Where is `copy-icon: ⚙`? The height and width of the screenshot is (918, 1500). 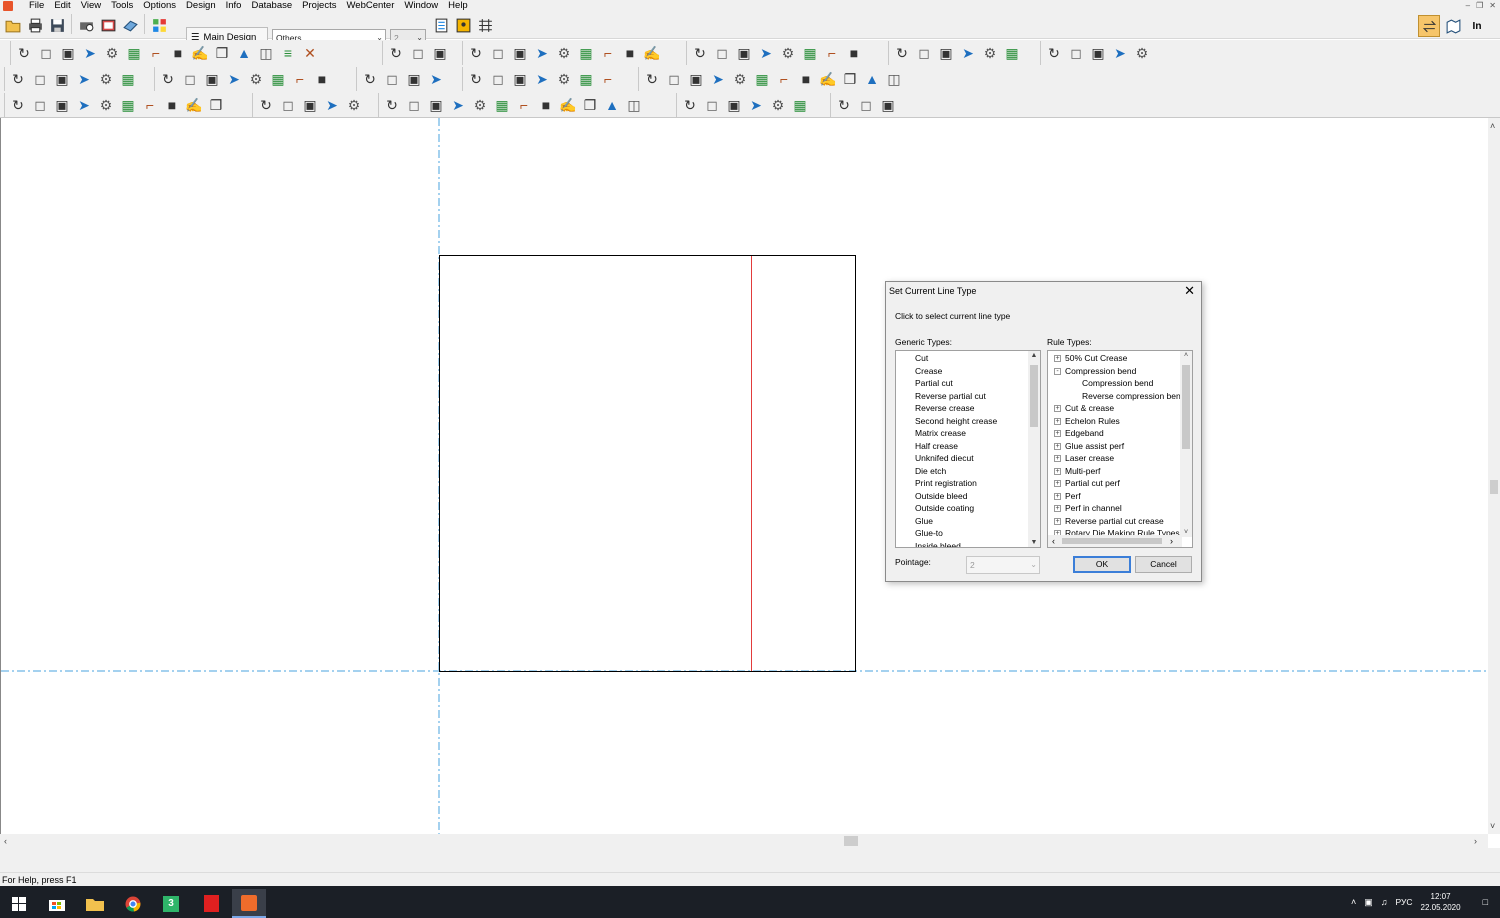
copy-icon: ⚙ is located at coordinates (112, 53).